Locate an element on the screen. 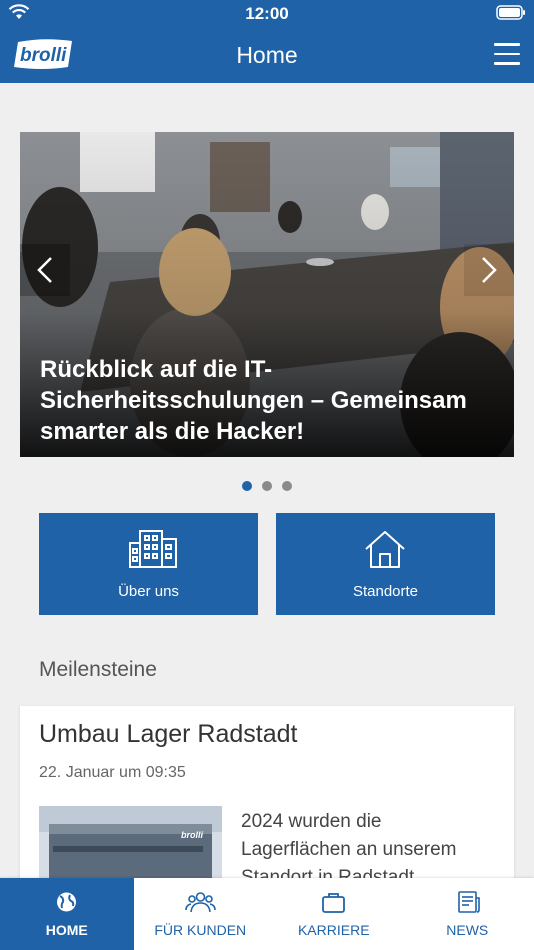  about-us-tile: Über uns is located at coordinates (148, 564).